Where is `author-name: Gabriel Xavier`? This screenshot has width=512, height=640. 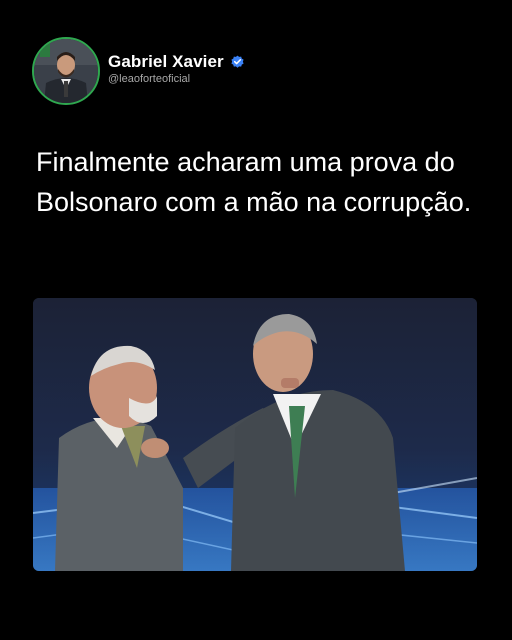 author-name: Gabriel Xavier is located at coordinates (166, 62).